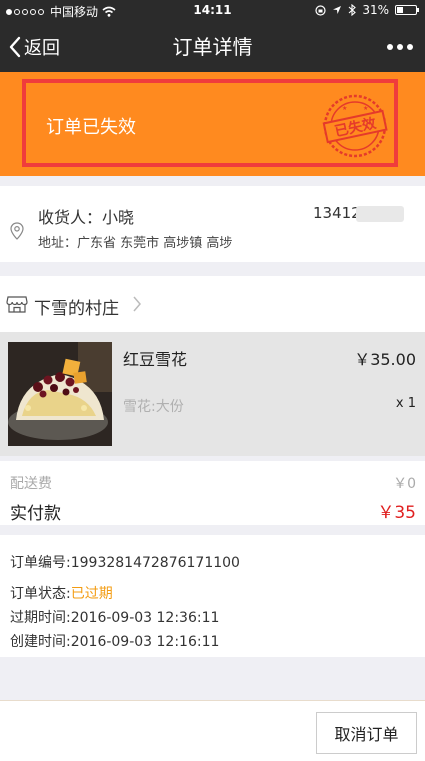 This screenshot has height=761, width=425. What do you see at coordinates (380, 214) in the screenshot?
I see `phone-redaction` at bounding box center [380, 214].